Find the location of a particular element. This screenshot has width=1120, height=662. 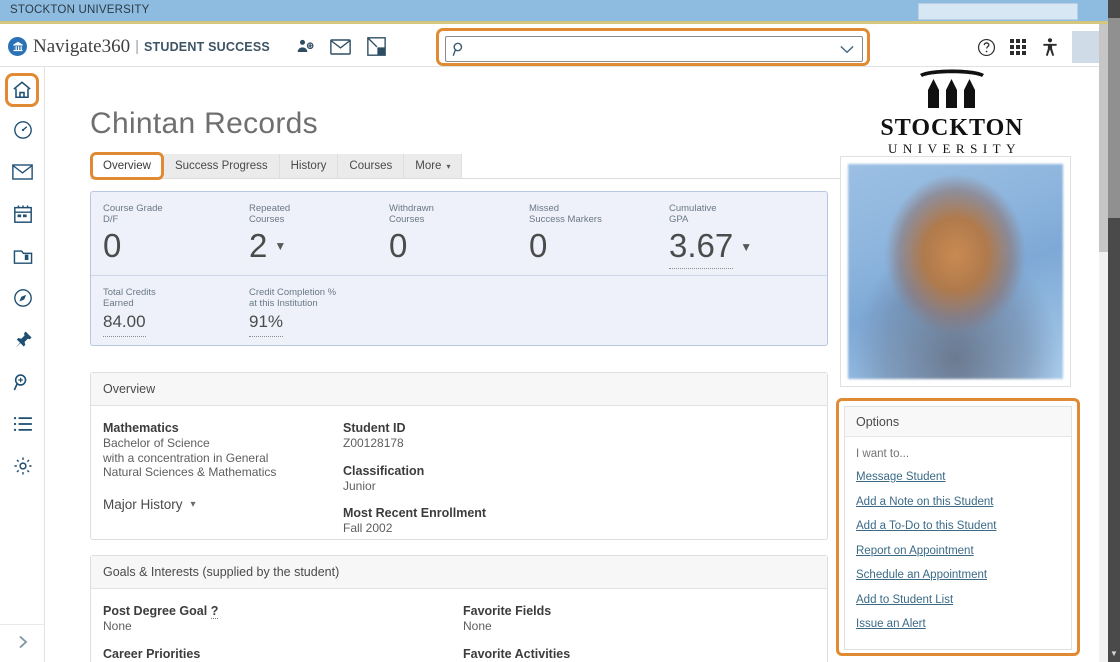

stat-label-line1: Withdrawn is located at coordinates (411, 208).